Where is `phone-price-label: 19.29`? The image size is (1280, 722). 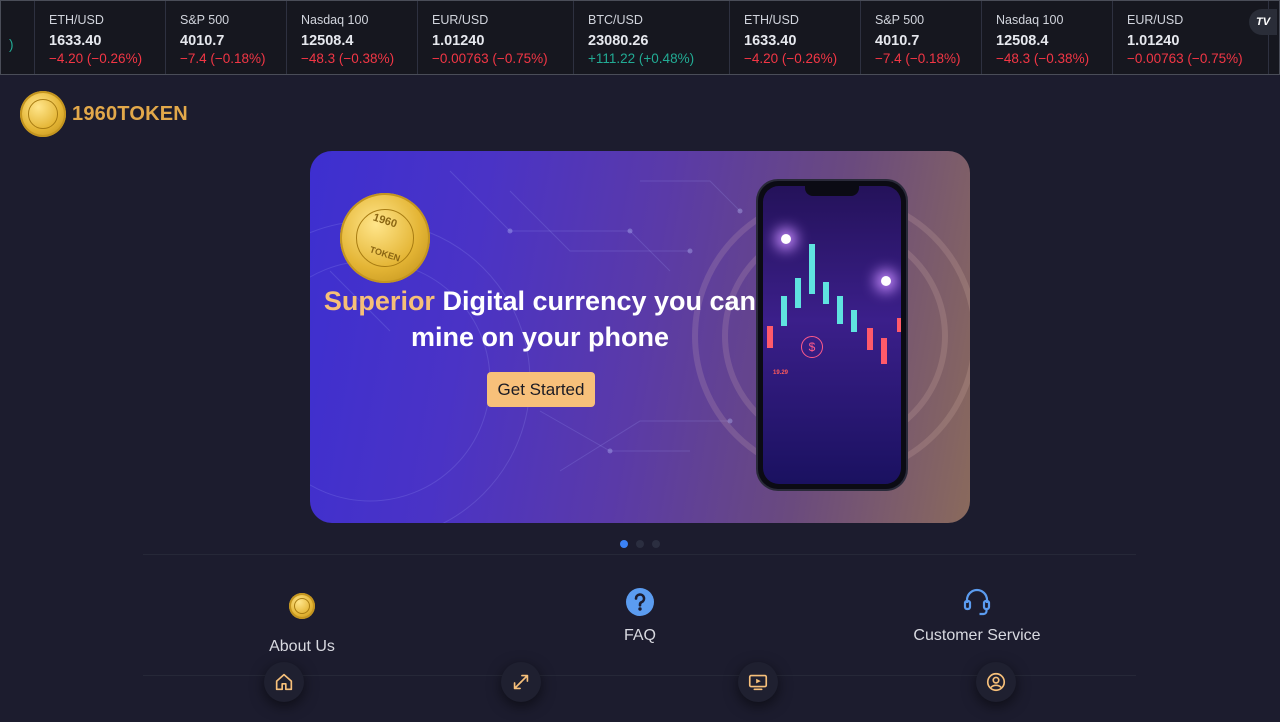
phone-price-label: 19.29 is located at coordinates (781, 373).